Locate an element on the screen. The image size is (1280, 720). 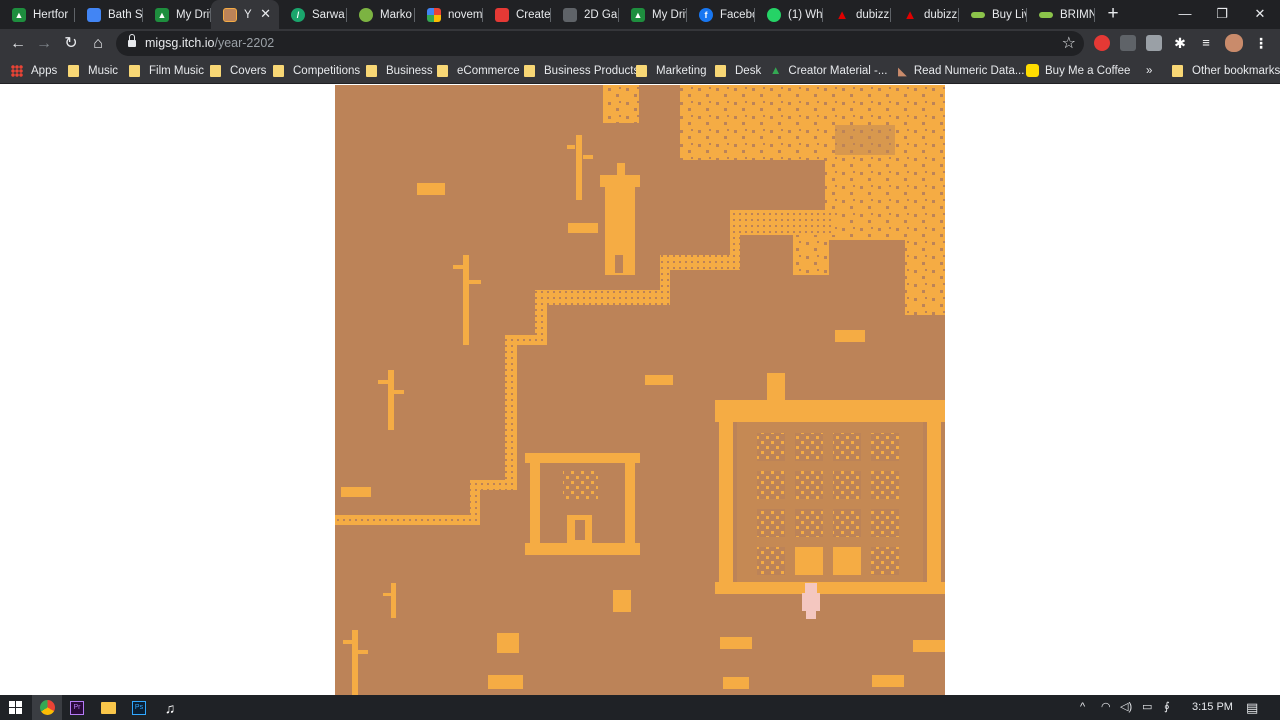
tab: 2D Gan is located at coordinates (585, 14).